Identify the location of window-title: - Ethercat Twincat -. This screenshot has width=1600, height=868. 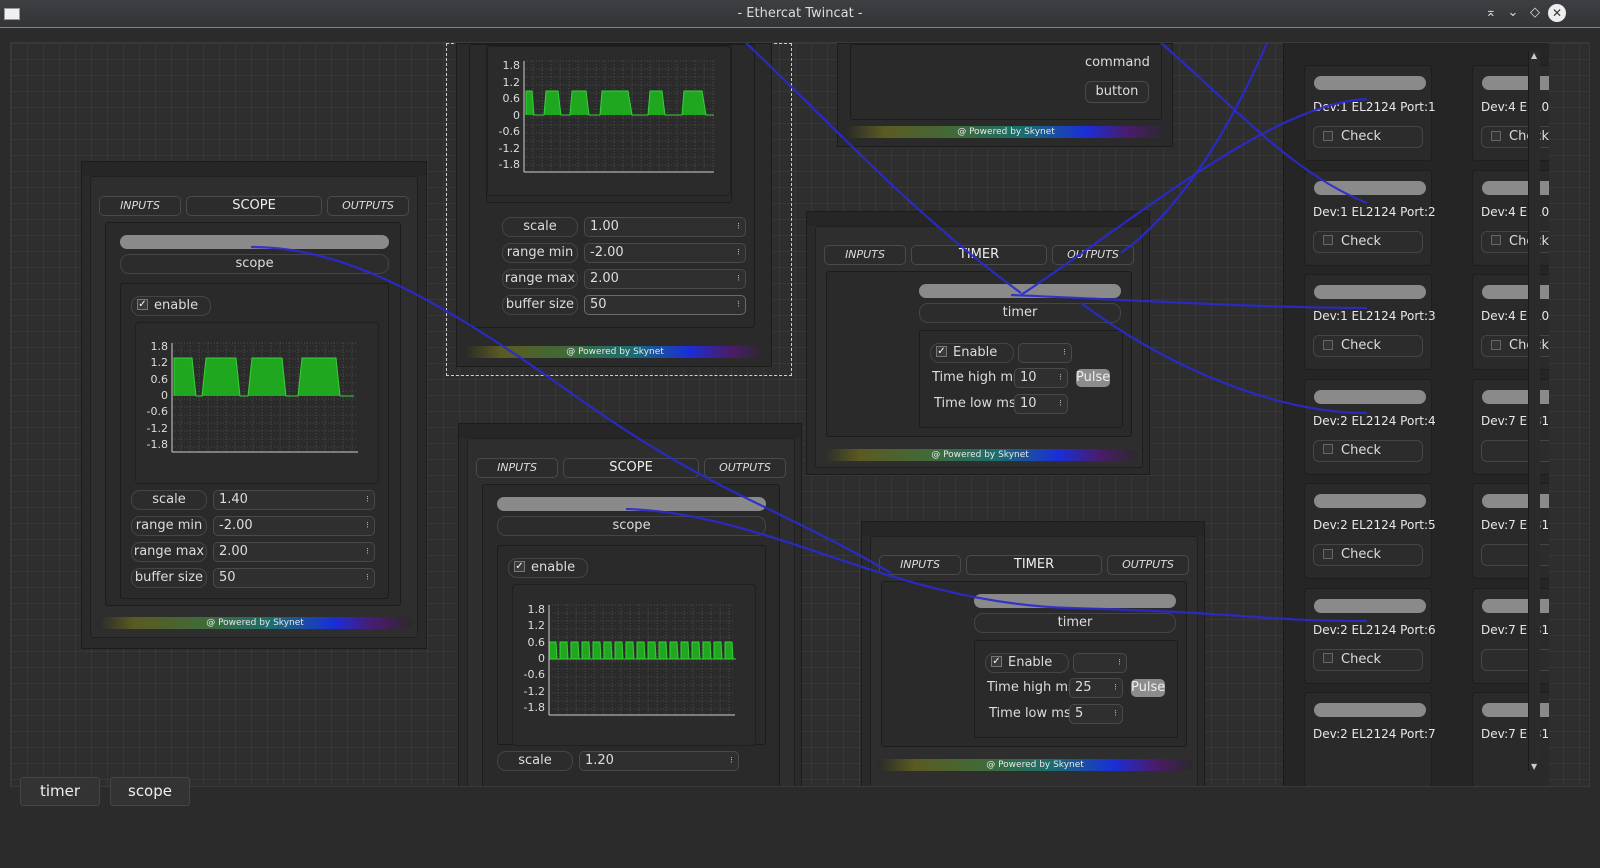
(800, 13).